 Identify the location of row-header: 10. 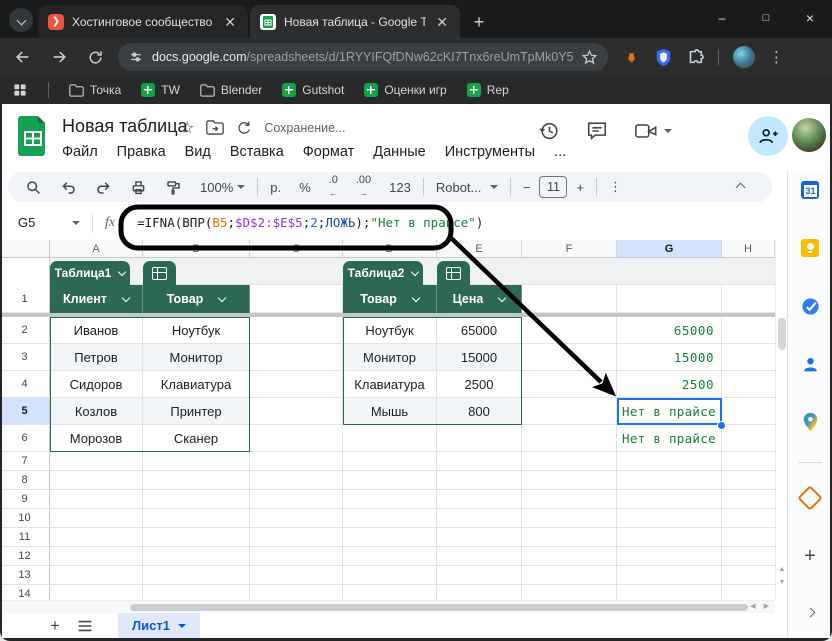
(25, 518).